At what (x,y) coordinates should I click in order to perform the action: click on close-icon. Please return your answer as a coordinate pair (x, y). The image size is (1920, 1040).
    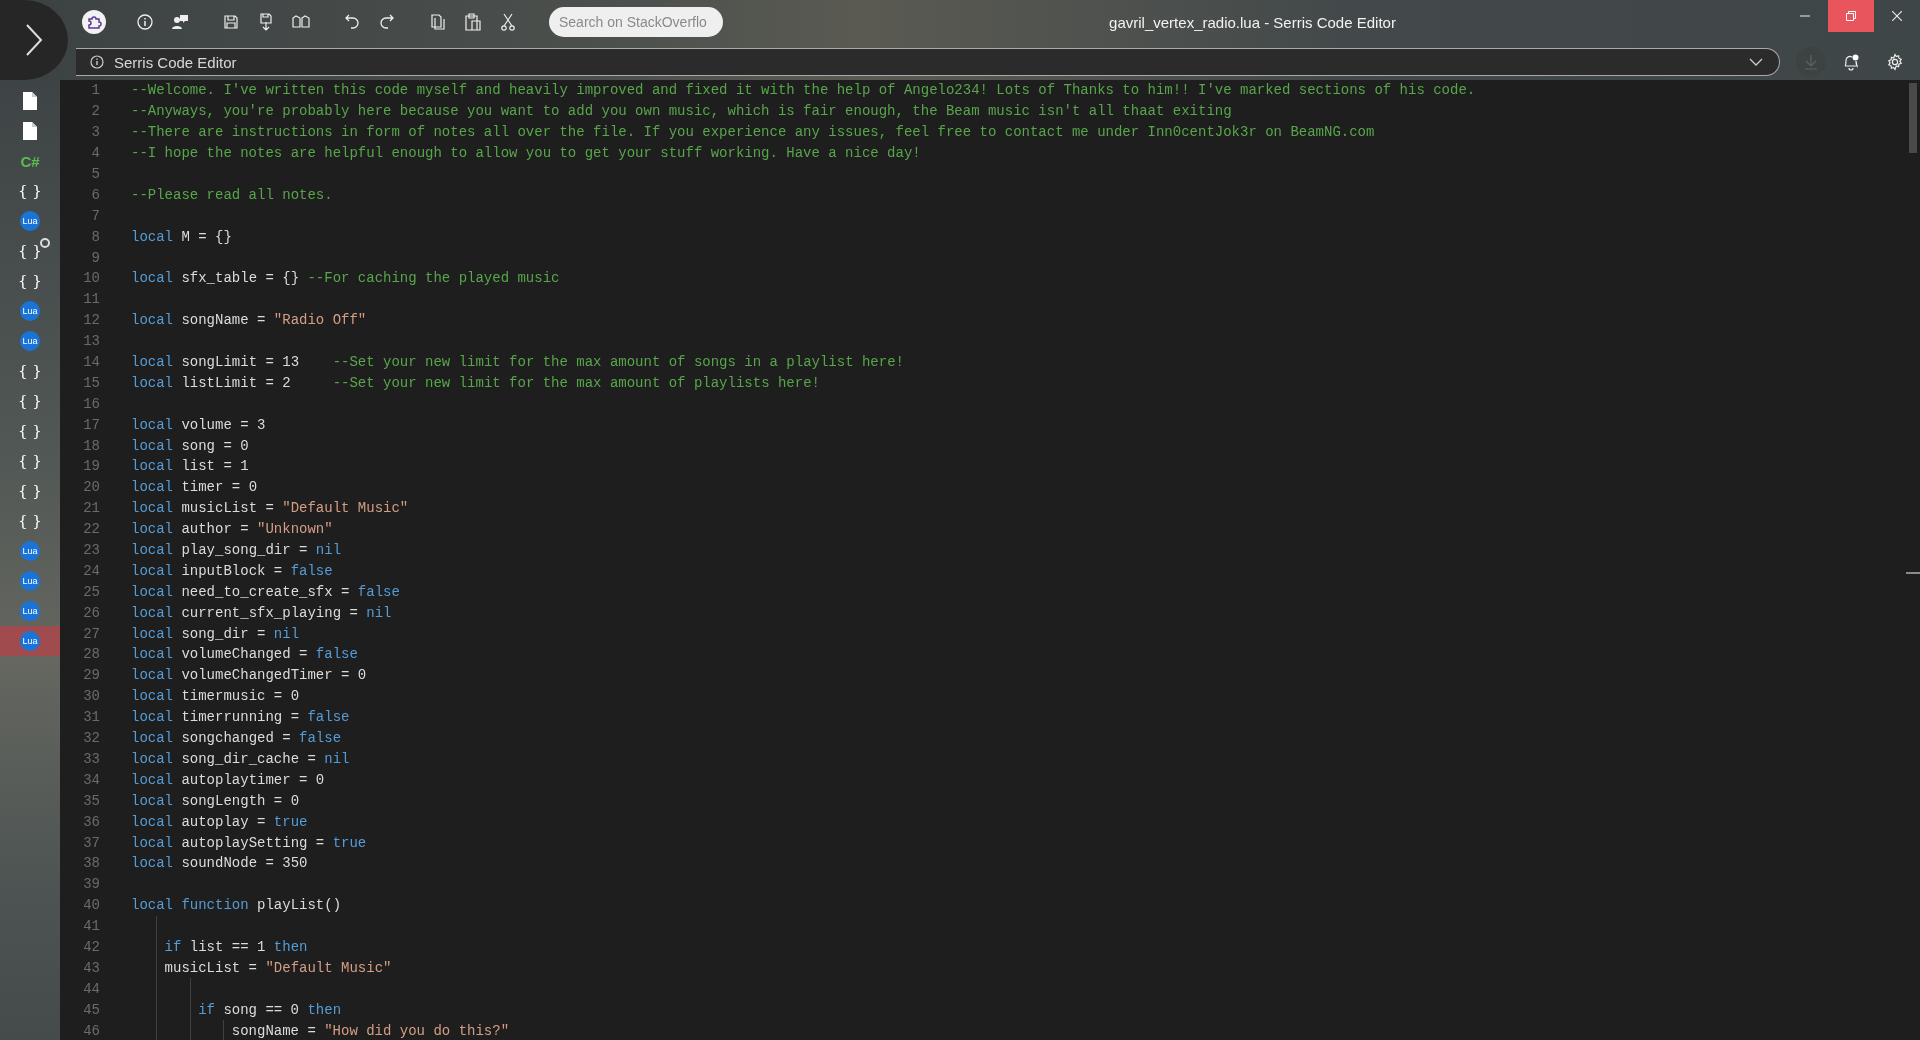
    Looking at the image, I should click on (1897, 16).